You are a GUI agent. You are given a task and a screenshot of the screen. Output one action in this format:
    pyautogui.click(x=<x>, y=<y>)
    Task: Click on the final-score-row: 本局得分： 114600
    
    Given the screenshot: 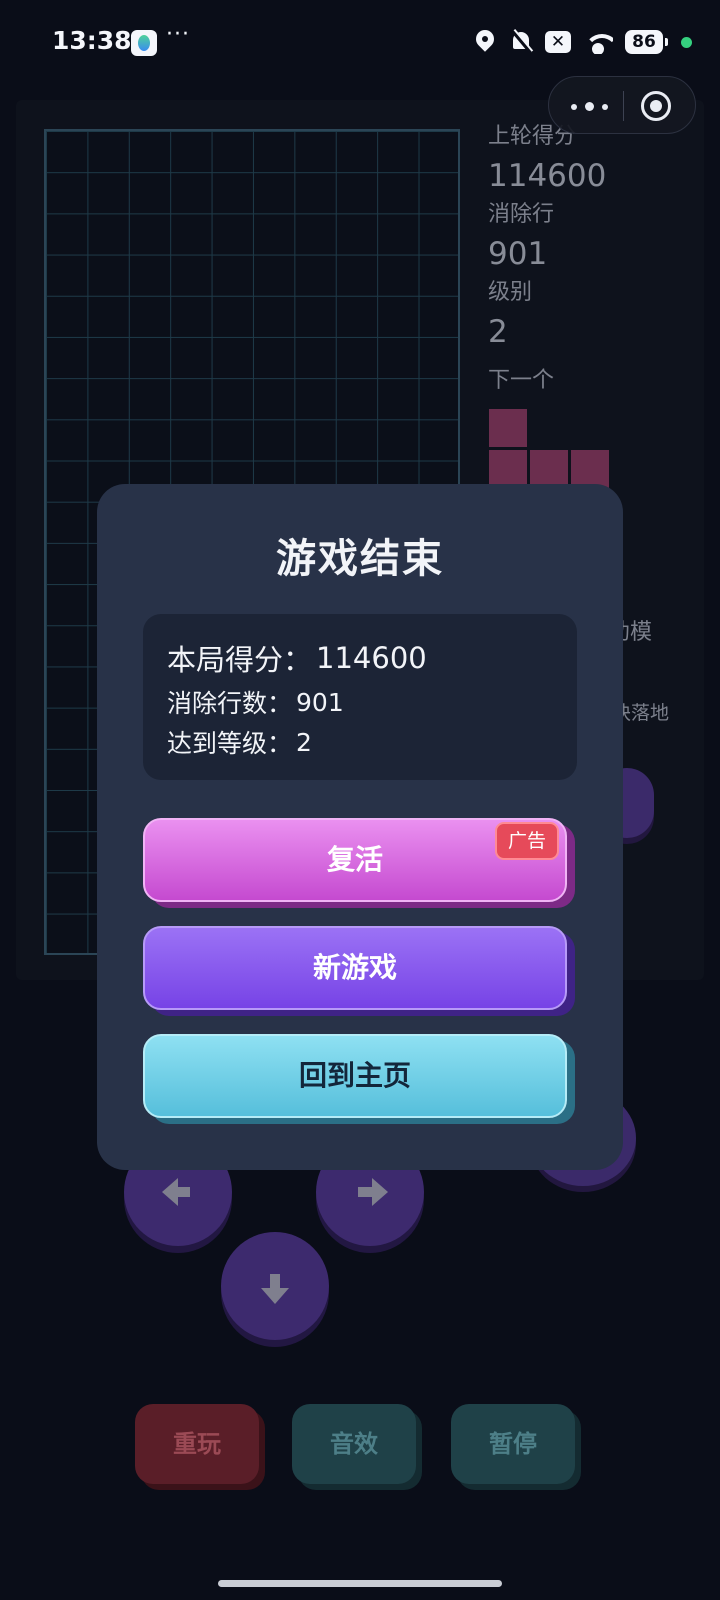 What is the action you would take?
    pyautogui.click(x=360, y=658)
    